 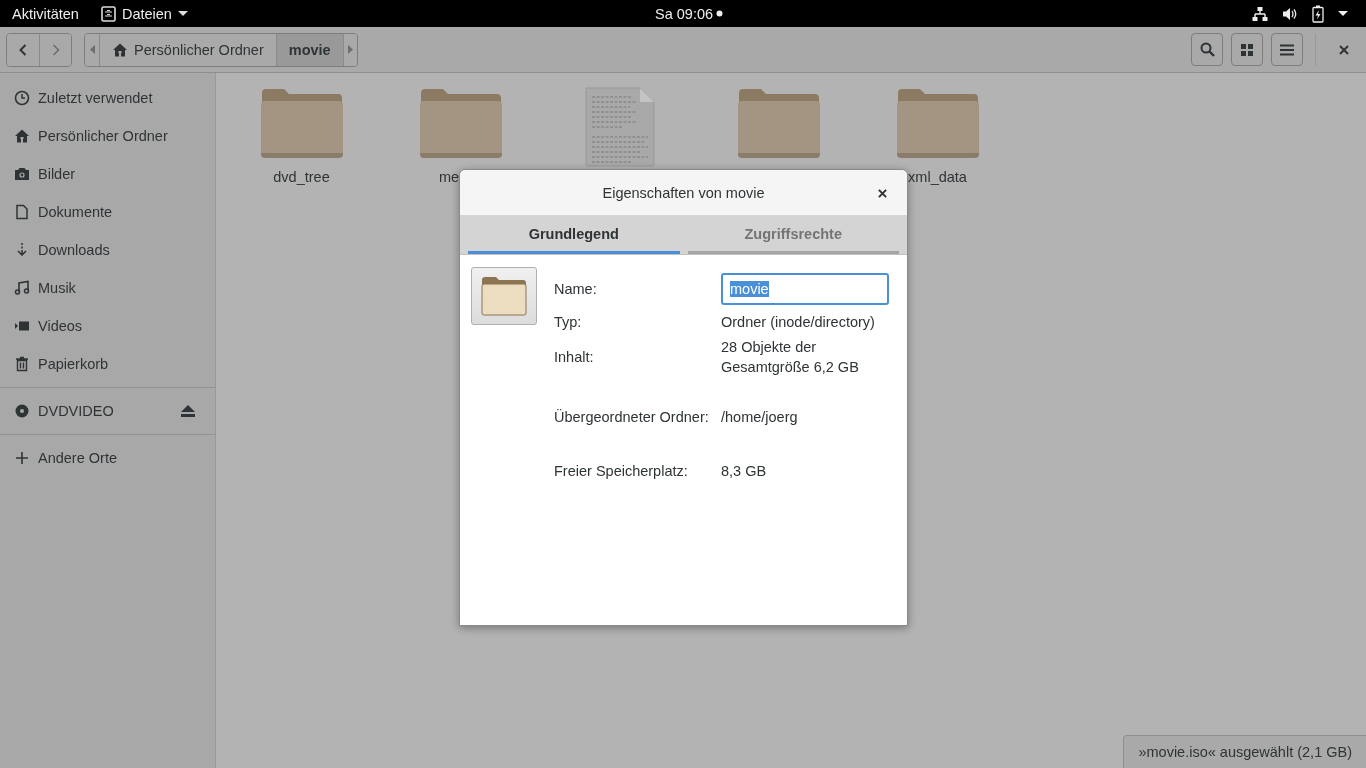 I want to click on search-icon, so click(x=1207, y=49).